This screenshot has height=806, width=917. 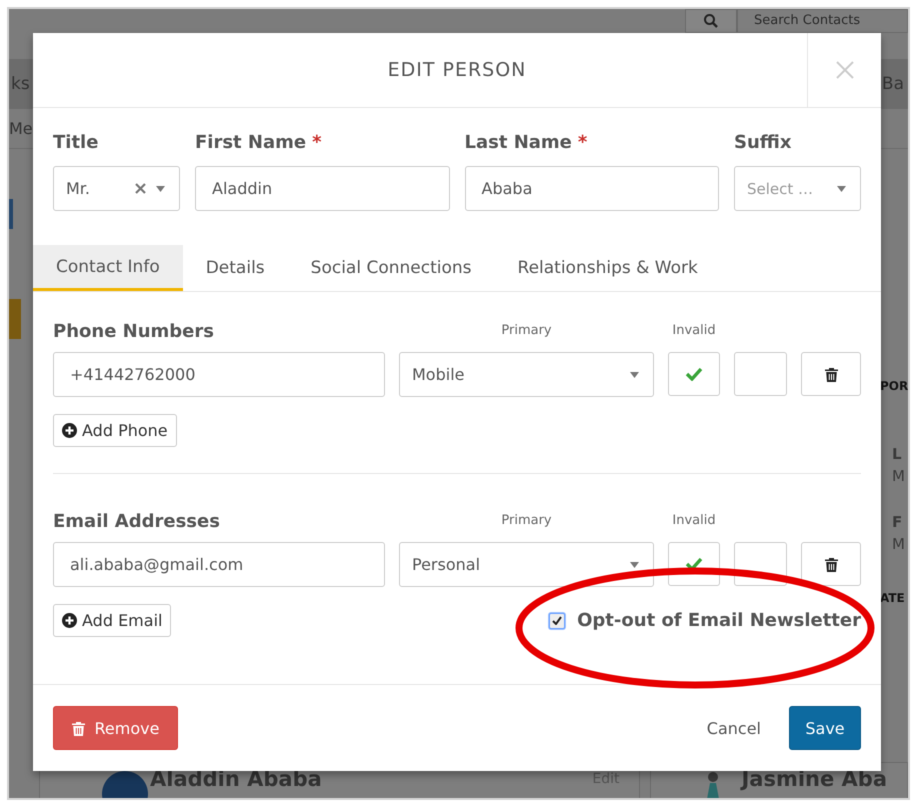 What do you see at coordinates (814, 779) in the screenshot?
I see `contact-name: Jasmine Aba` at bounding box center [814, 779].